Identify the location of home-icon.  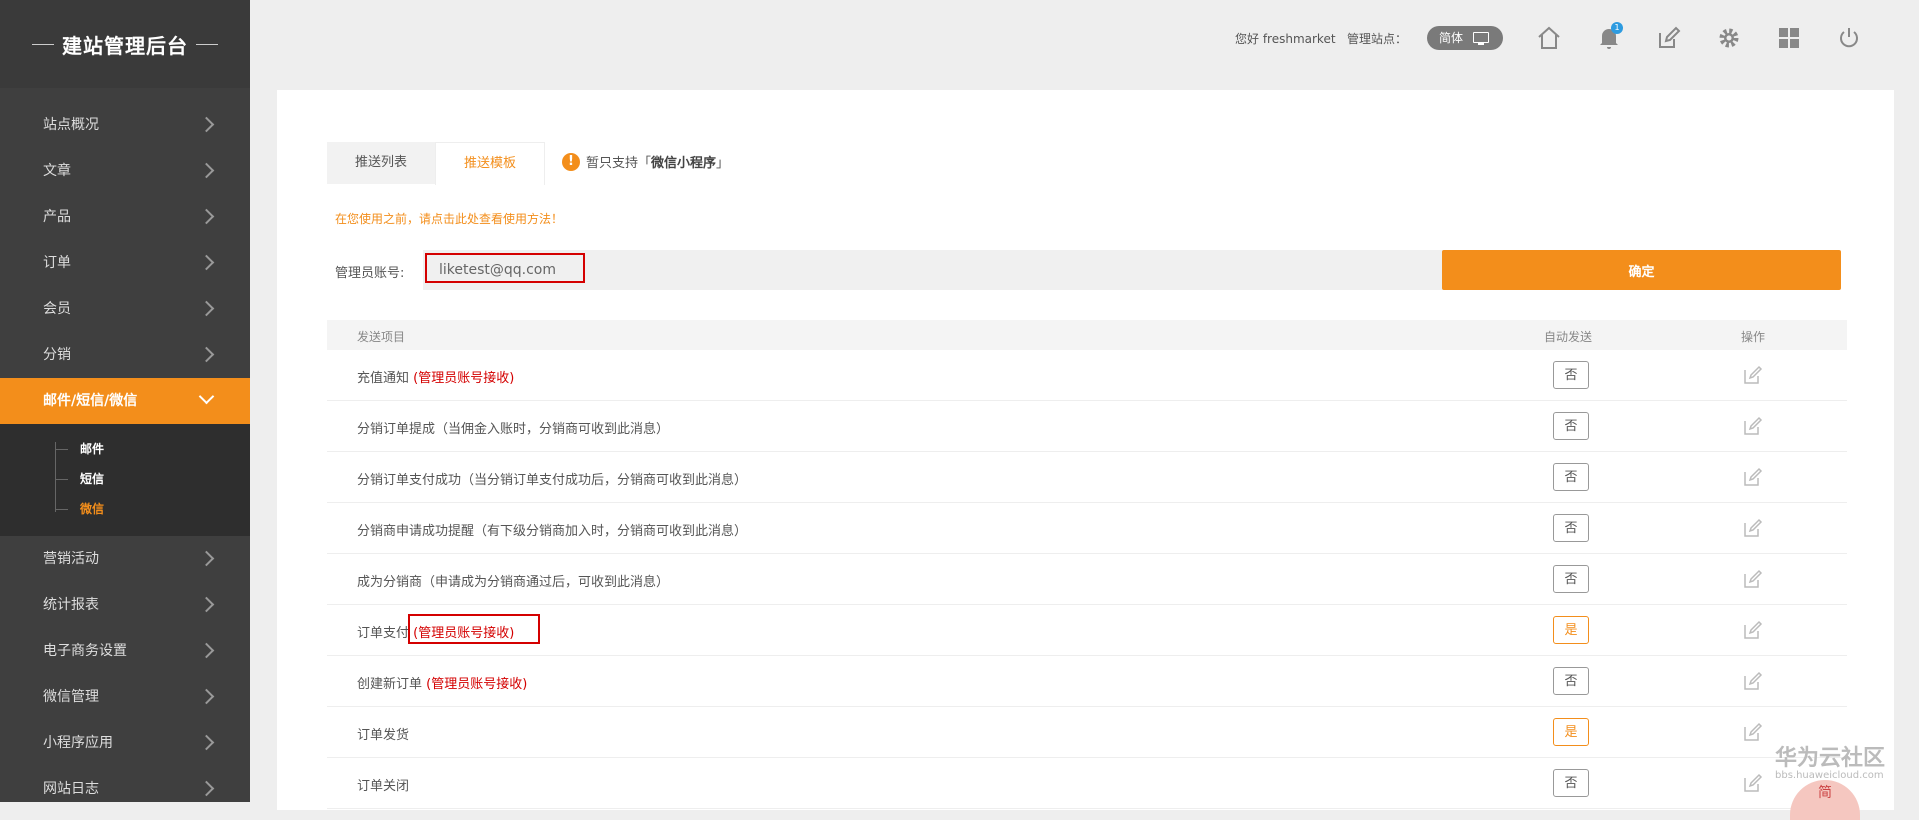
(1549, 38).